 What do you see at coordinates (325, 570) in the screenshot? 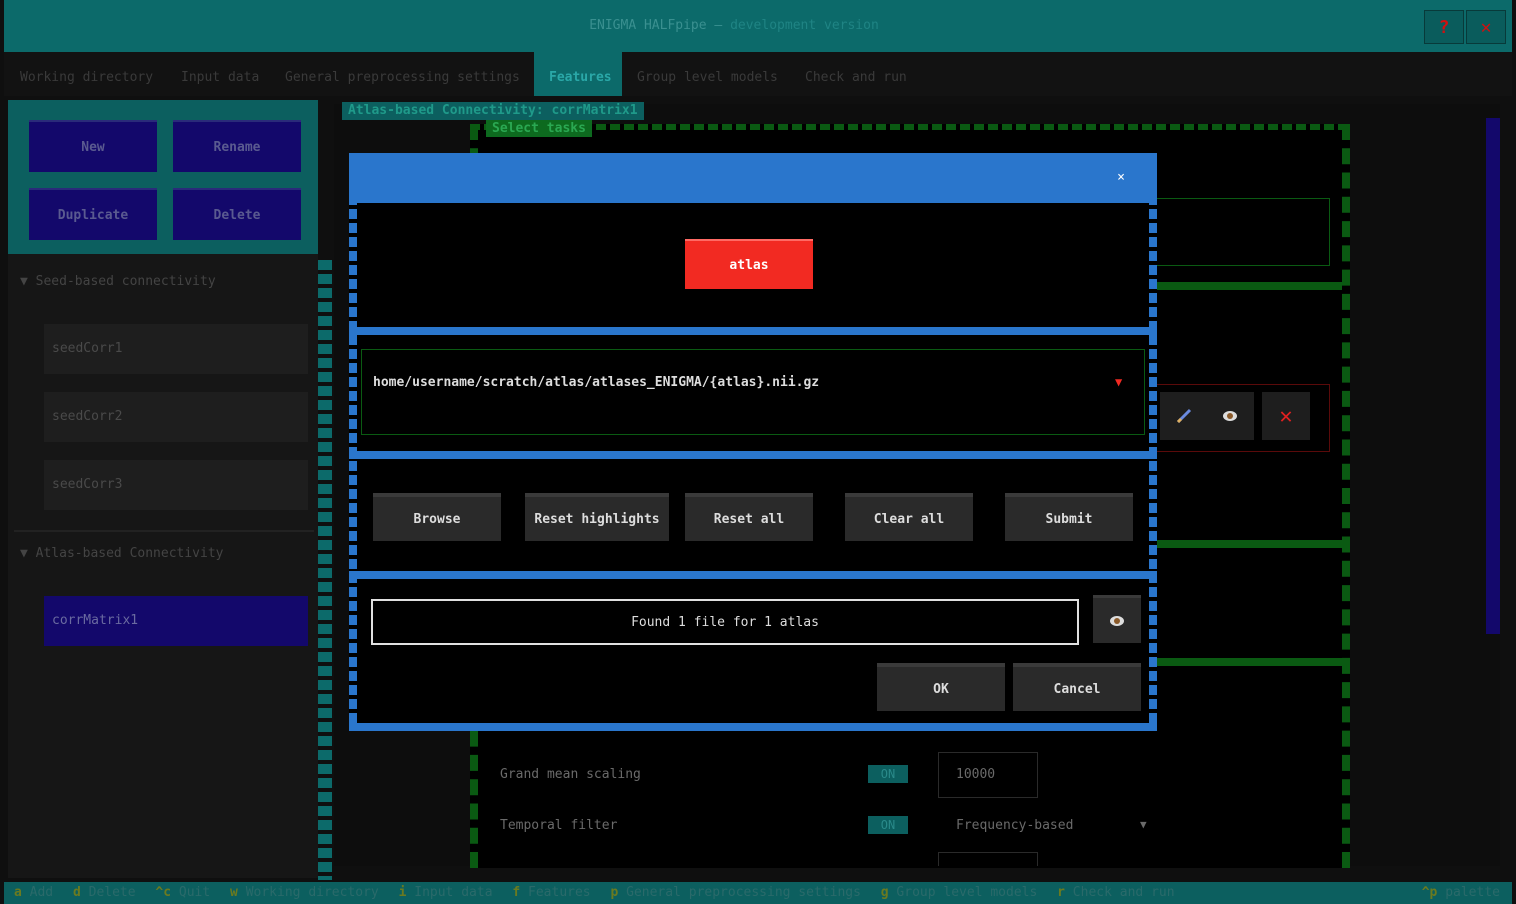
I see `sidebar-border` at bounding box center [325, 570].